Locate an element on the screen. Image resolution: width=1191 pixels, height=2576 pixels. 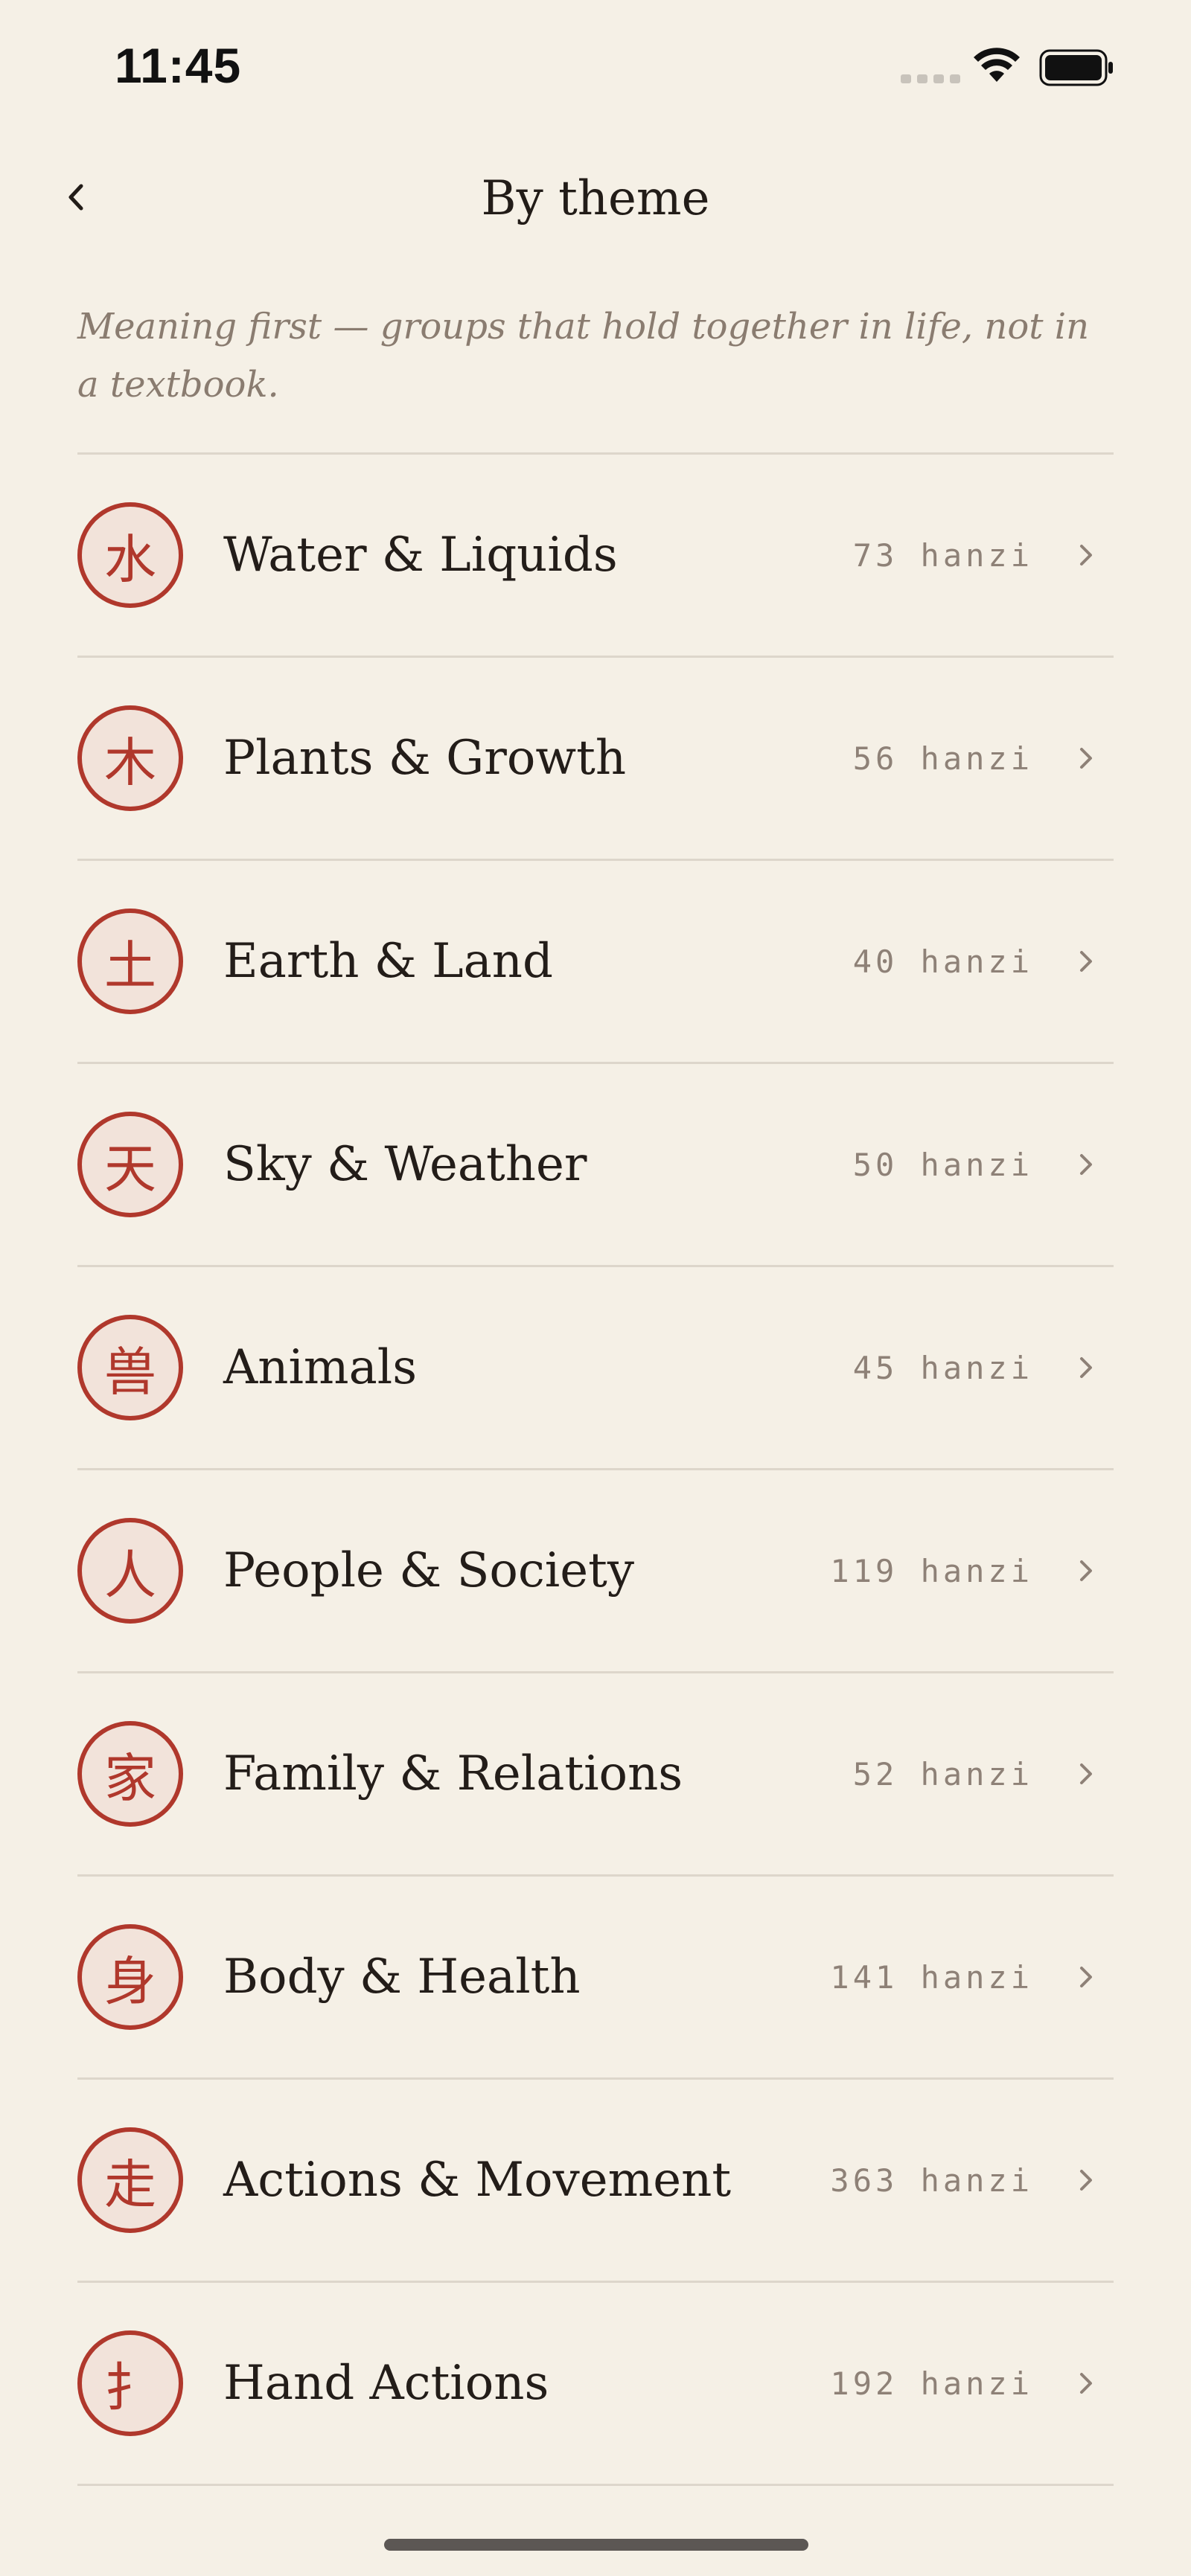
theme-row: 人 People & Society 119 hanzi is located at coordinates (595, 1571).